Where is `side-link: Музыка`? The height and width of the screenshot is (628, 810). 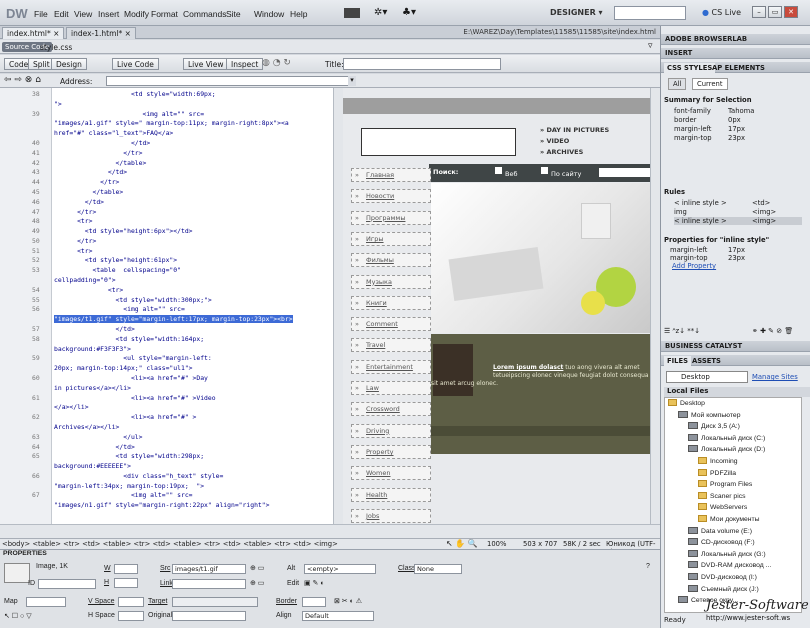 side-link: Музыка is located at coordinates (391, 281).